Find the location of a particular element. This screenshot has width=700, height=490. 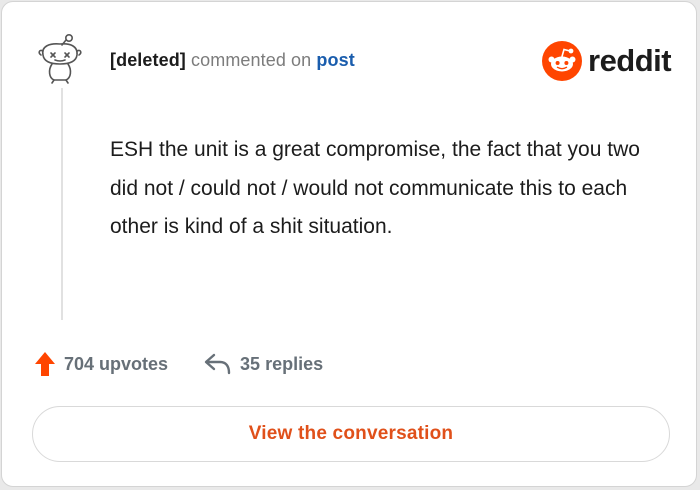

reddit-wordmark: reddit is located at coordinates (630, 60).